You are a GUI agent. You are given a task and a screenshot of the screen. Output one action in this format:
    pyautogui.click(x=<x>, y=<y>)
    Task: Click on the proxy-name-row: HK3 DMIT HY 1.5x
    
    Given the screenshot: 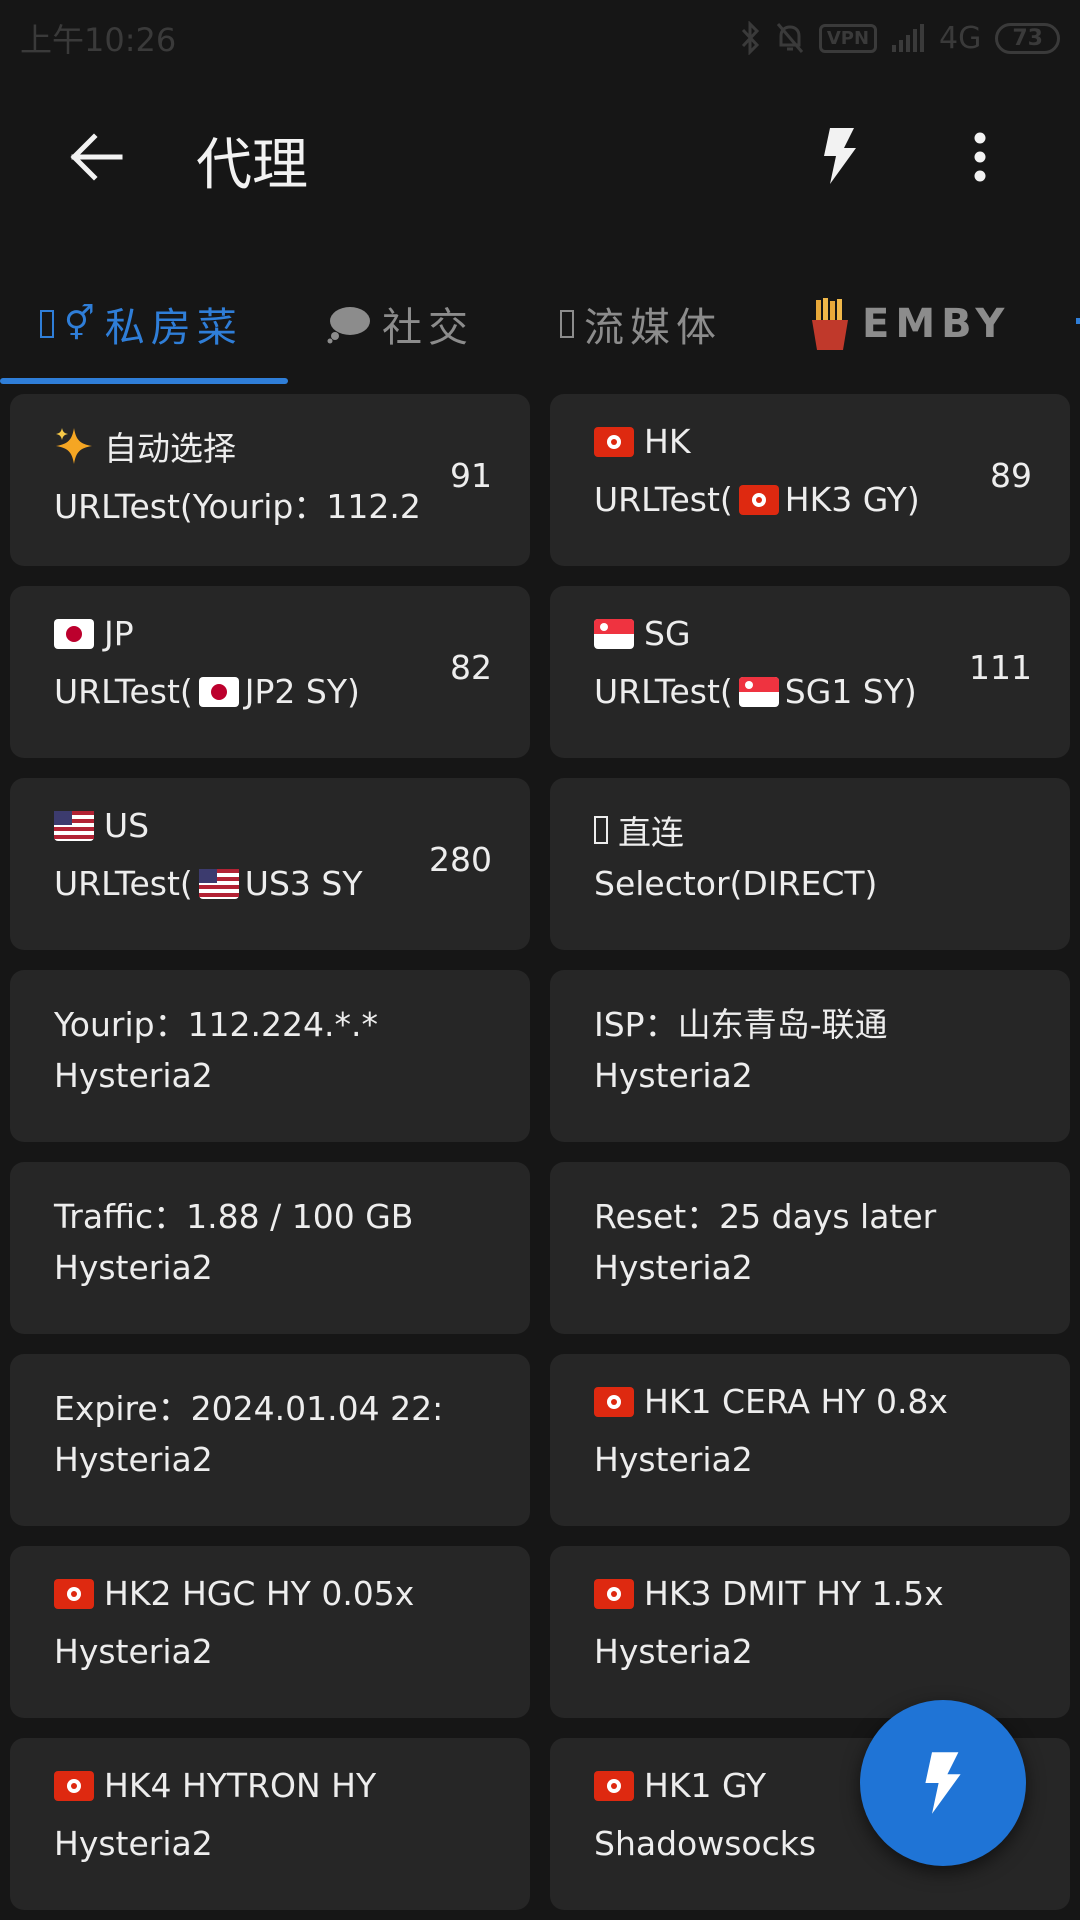 What is the action you would take?
    pyautogui.click(x=769, y=1593)
    